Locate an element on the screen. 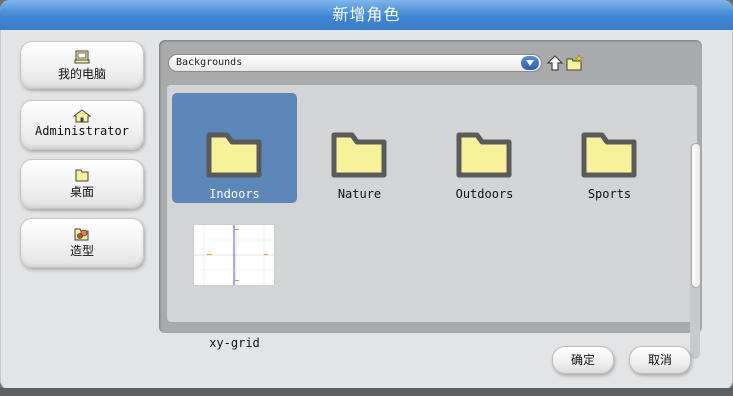 Image resolution: width=733 pixels, height=396 pixels. new-folder-icon is located at coordinates (575, 63).